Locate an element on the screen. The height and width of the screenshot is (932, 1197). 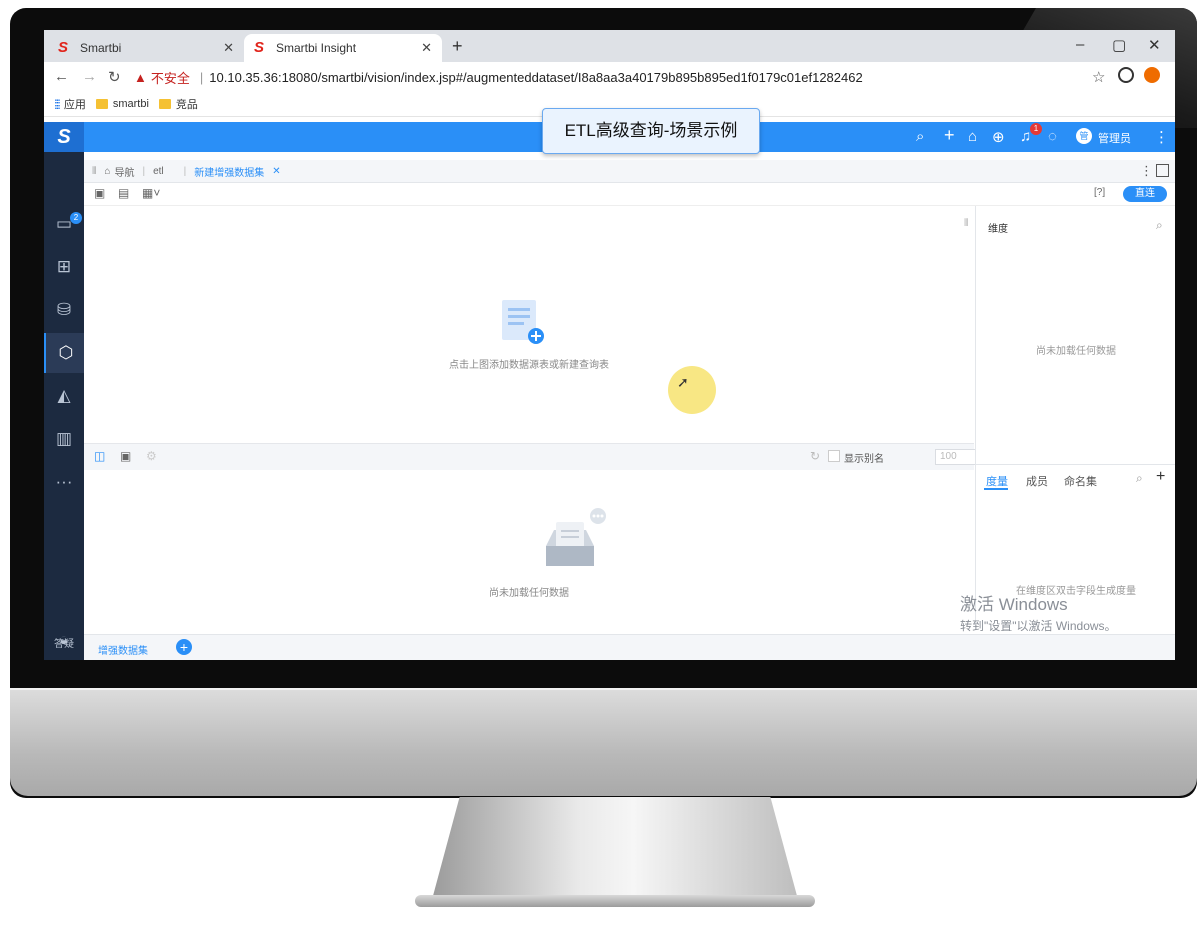
close-window-button: ✕ is located at coordinates (1154, 45).